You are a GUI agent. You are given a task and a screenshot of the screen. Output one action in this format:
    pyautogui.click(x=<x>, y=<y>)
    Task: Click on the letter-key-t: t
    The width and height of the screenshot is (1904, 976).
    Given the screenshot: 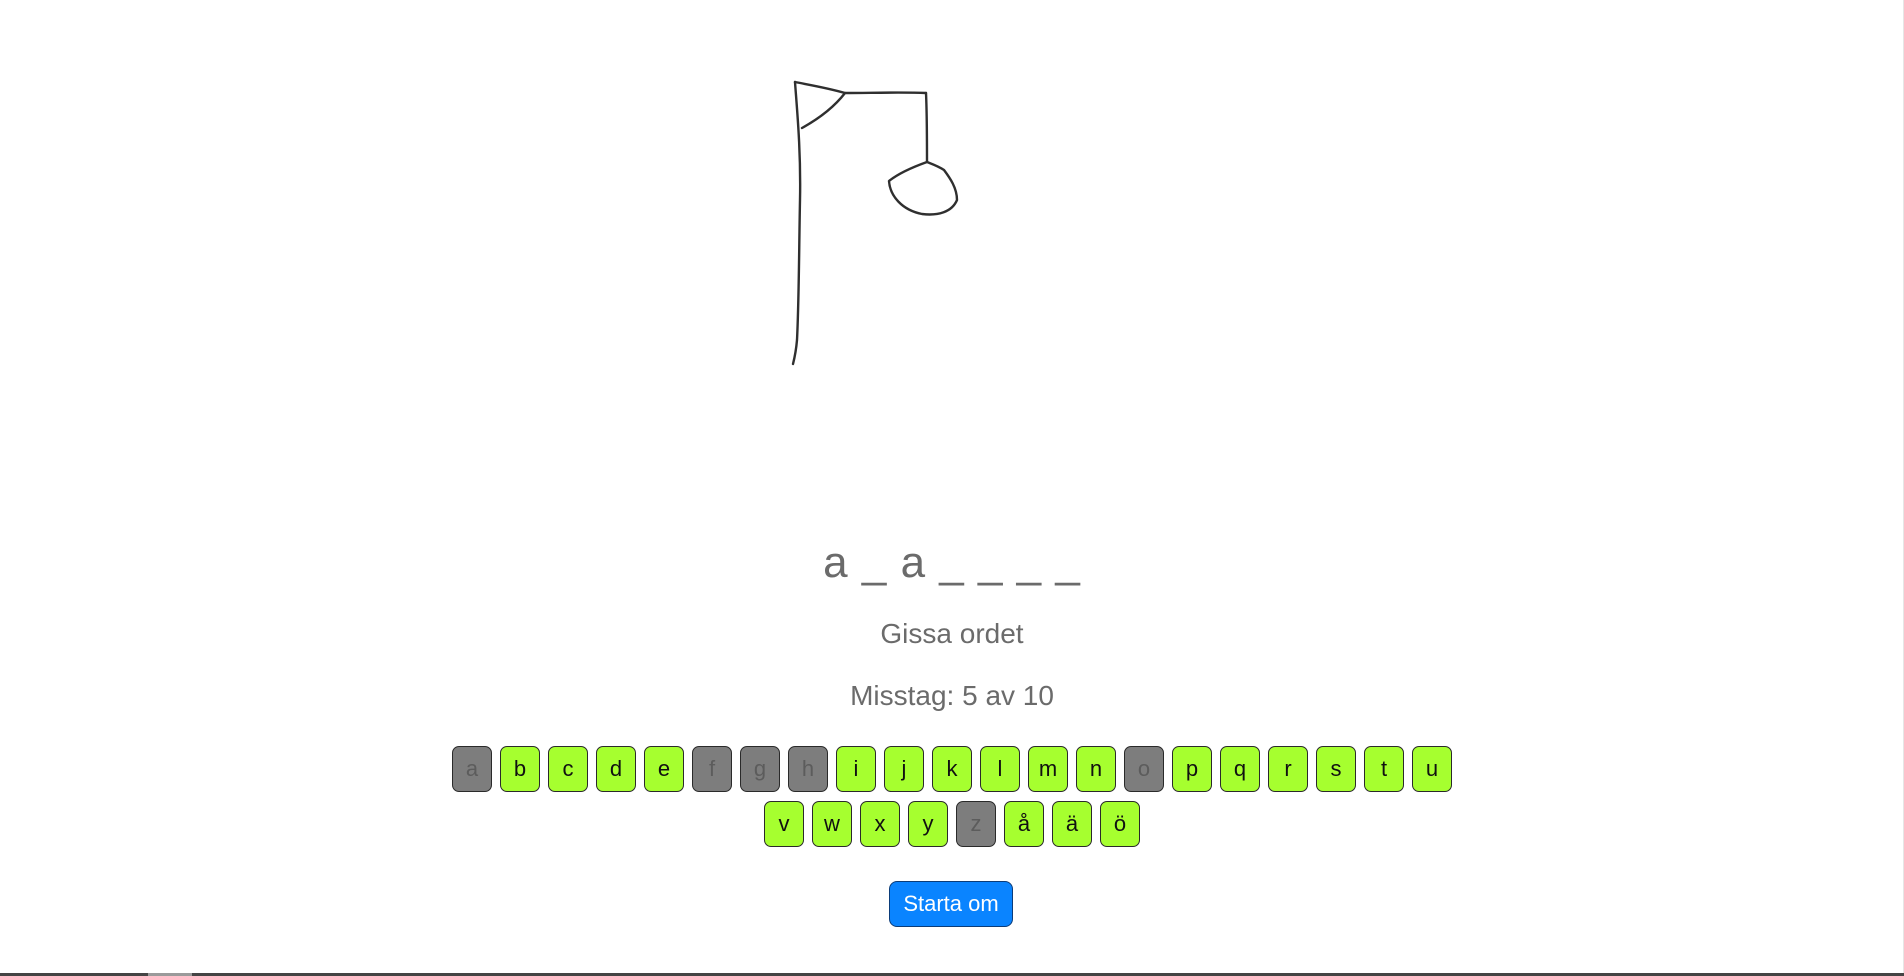 What is the action you would take?
    pyautogui.click(x=1384, y=769)
    